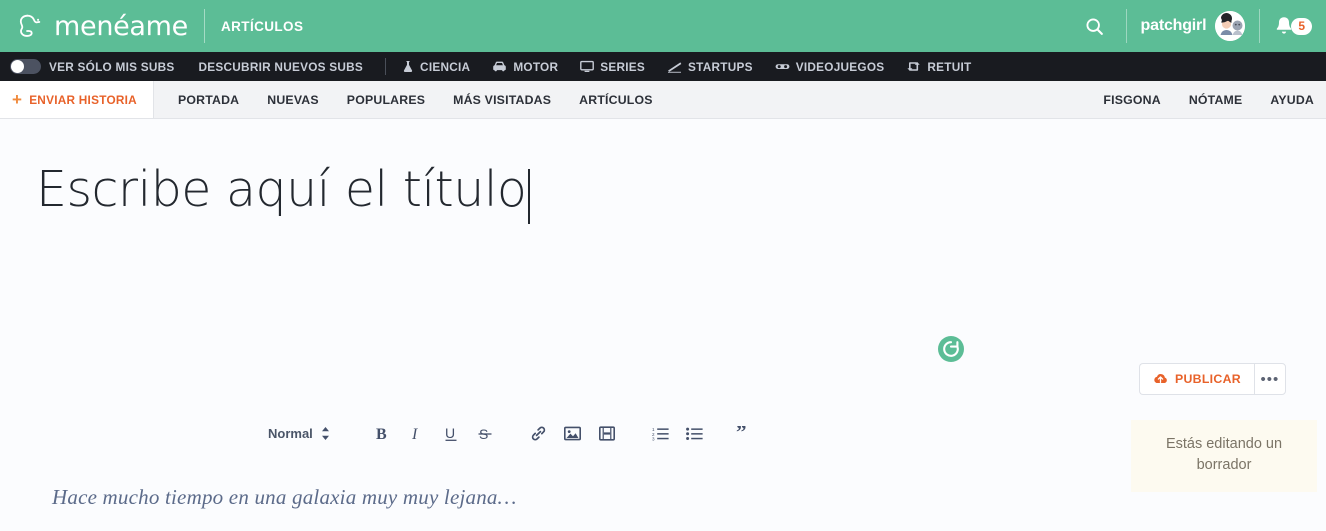 The width and height of the screenshot is (1326, 531). Describe the element at coordinates (1216, 100) in the screenshot. I see `nav-item-notame: NÓTAME` at that location.